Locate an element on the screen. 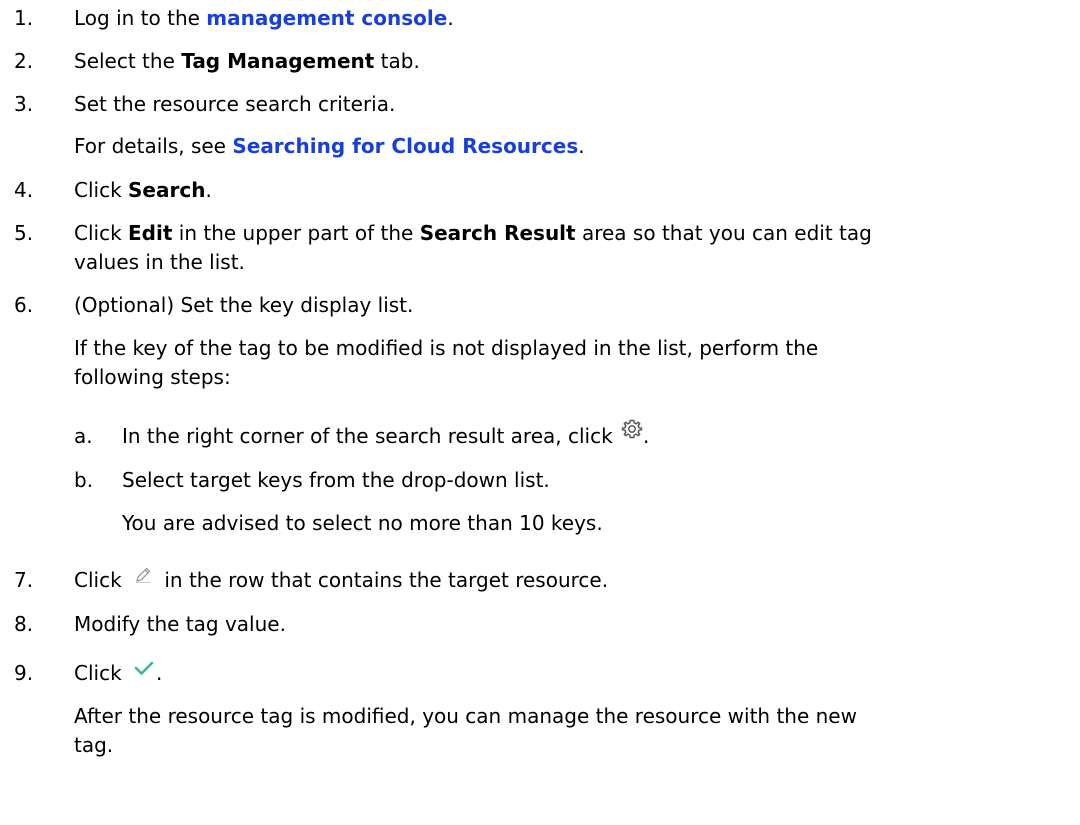 This screenshot has height=825, width=1080. step-number: 4. is located at coordinates (24, 190).